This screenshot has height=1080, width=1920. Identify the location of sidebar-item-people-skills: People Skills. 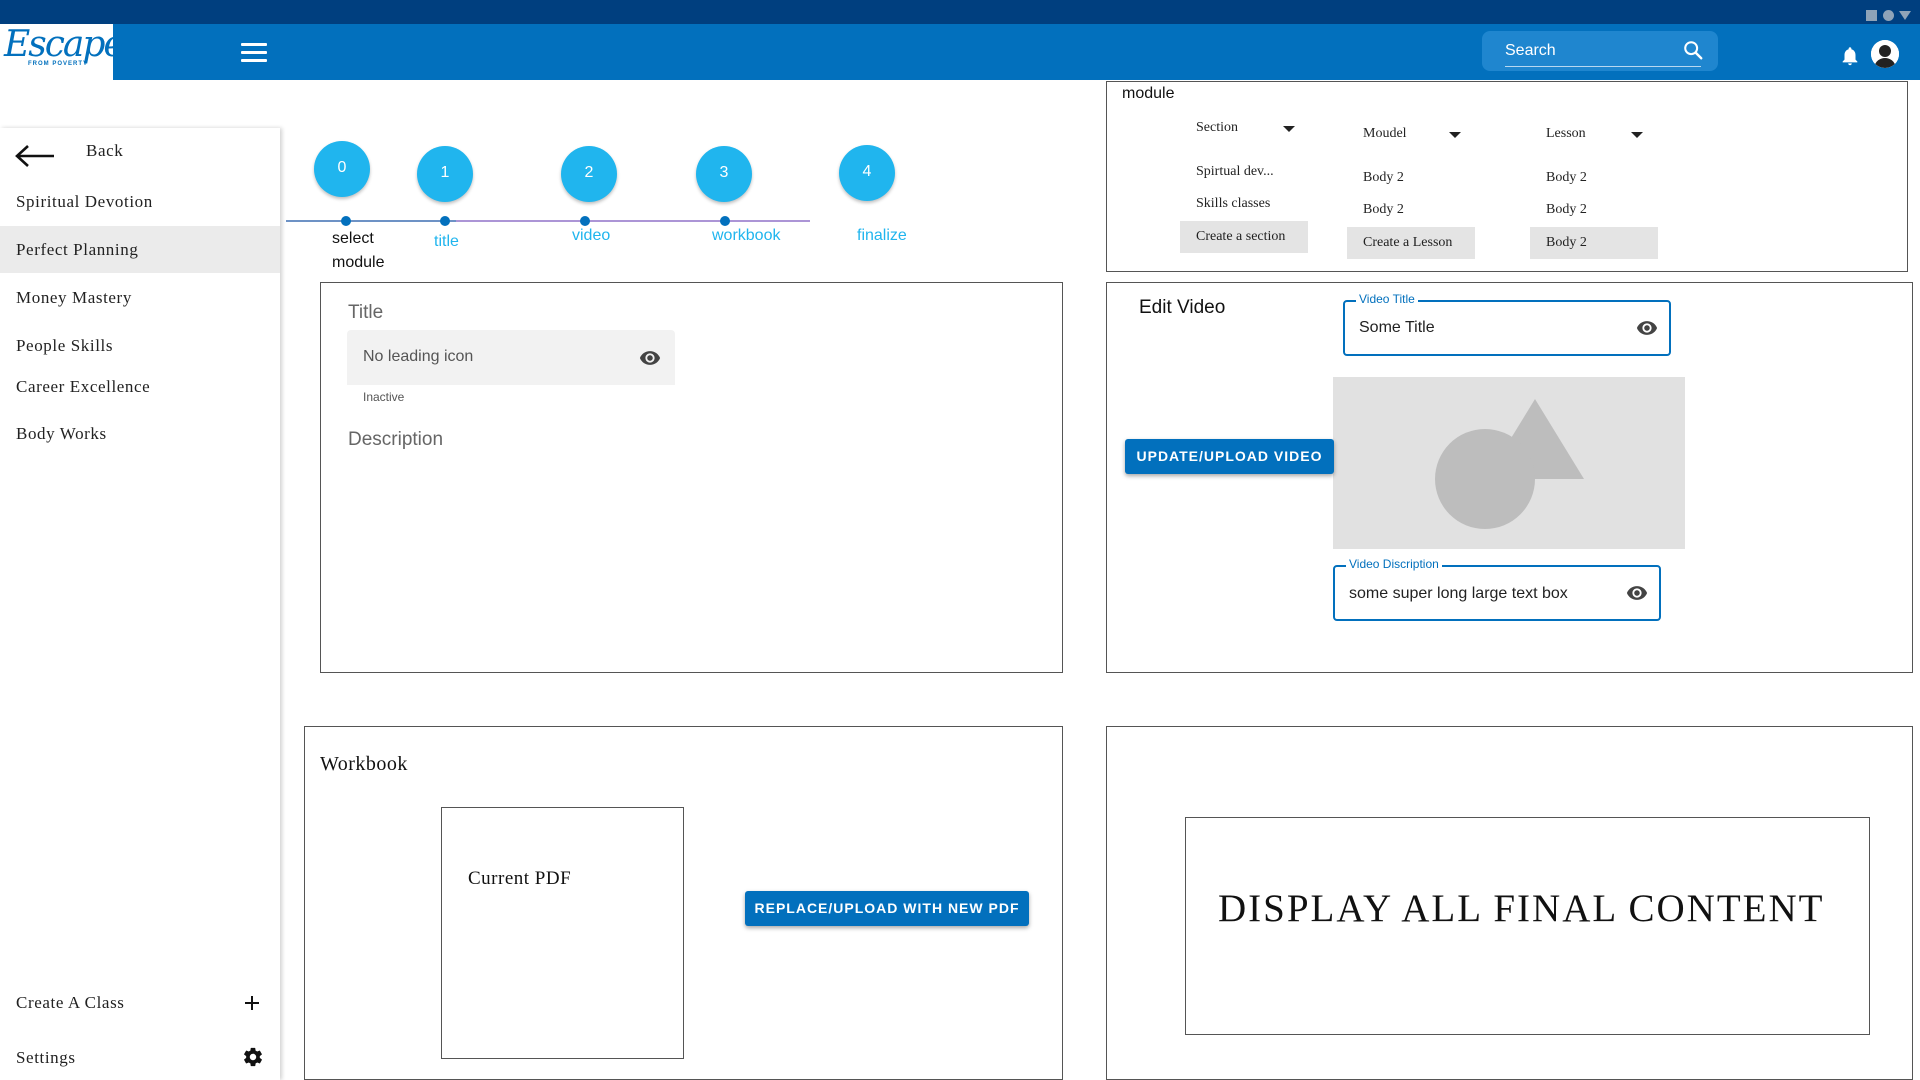
(64, 346).